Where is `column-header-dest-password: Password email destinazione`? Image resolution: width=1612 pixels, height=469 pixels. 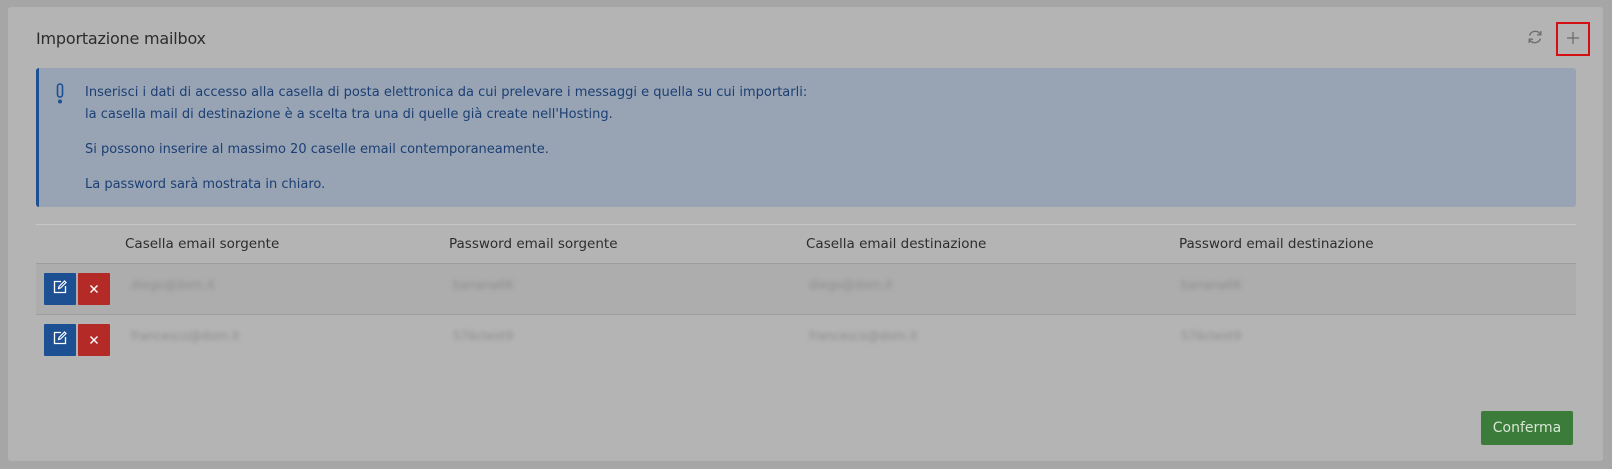
column-header-dest-password: Password email destinazione is located at coordinates (1276, 244).